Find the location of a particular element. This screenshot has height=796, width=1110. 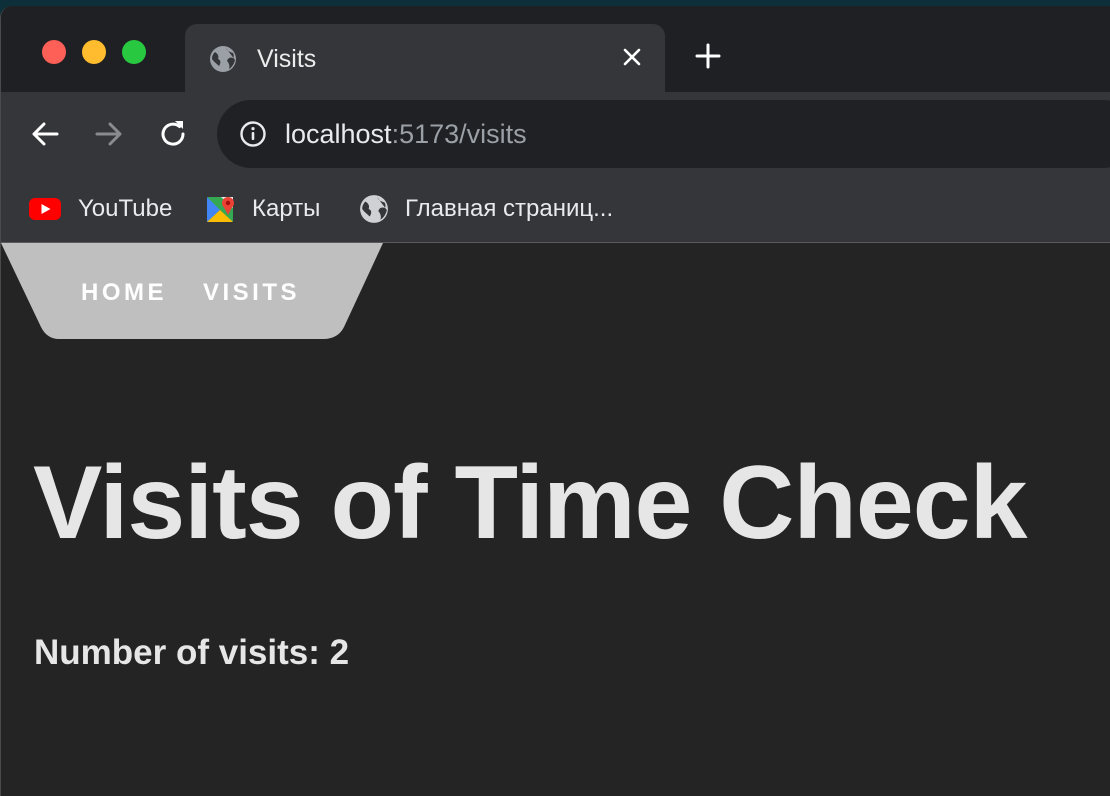

forward-arrow-icon is located at coordinates (109, 134).